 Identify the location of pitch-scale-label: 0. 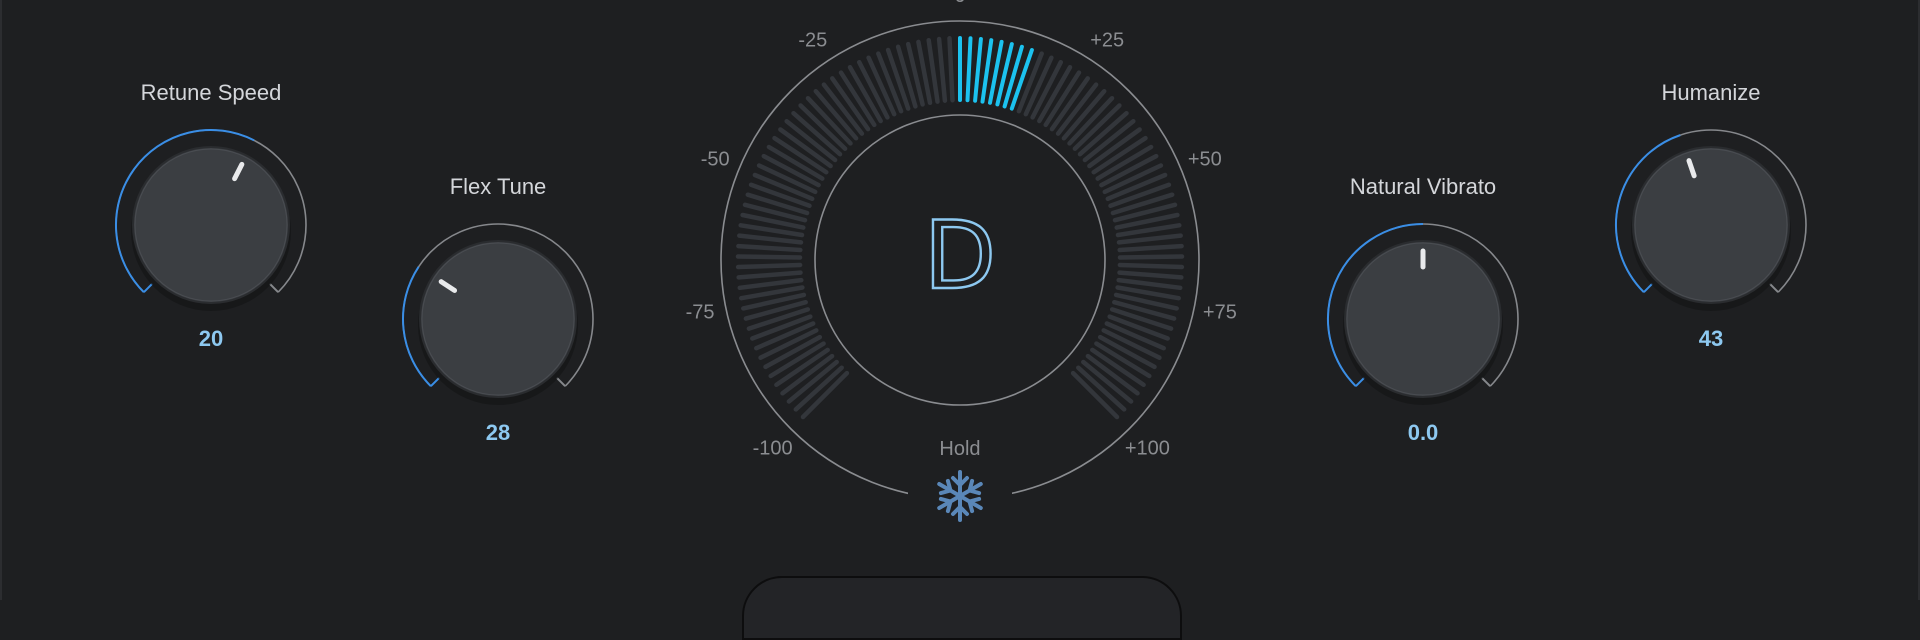
(959, 3).